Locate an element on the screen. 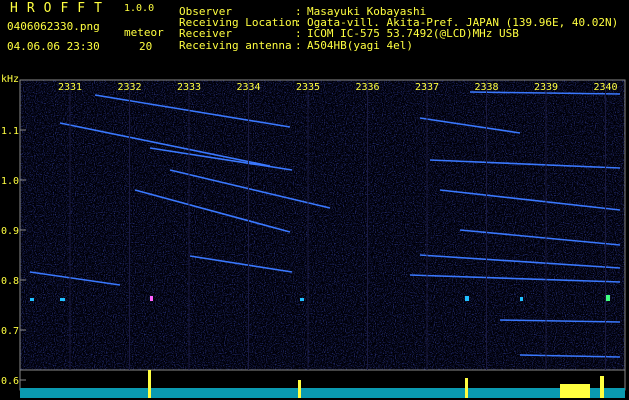 Image resolution: width=629 pixels, height=400 pixels. file-datetime: 04.06.06 23:30 is located at coordinates (53, 46).